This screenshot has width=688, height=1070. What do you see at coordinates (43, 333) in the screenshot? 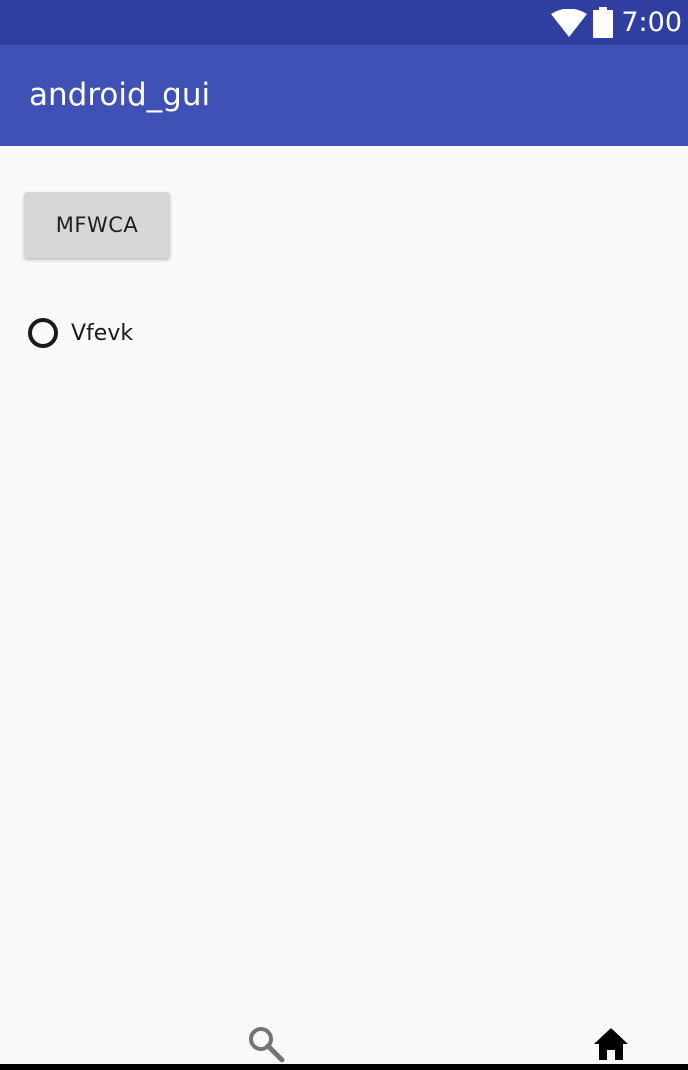
I see `radio-unchecked-icon` at bounding box center [43, 333].